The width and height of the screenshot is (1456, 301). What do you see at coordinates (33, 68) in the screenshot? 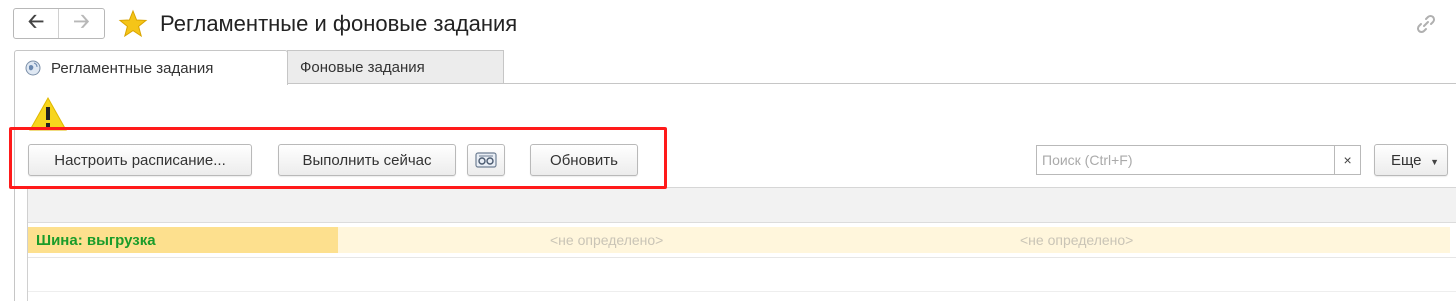
I see `globe-icon` at bounding box center [33, 68].